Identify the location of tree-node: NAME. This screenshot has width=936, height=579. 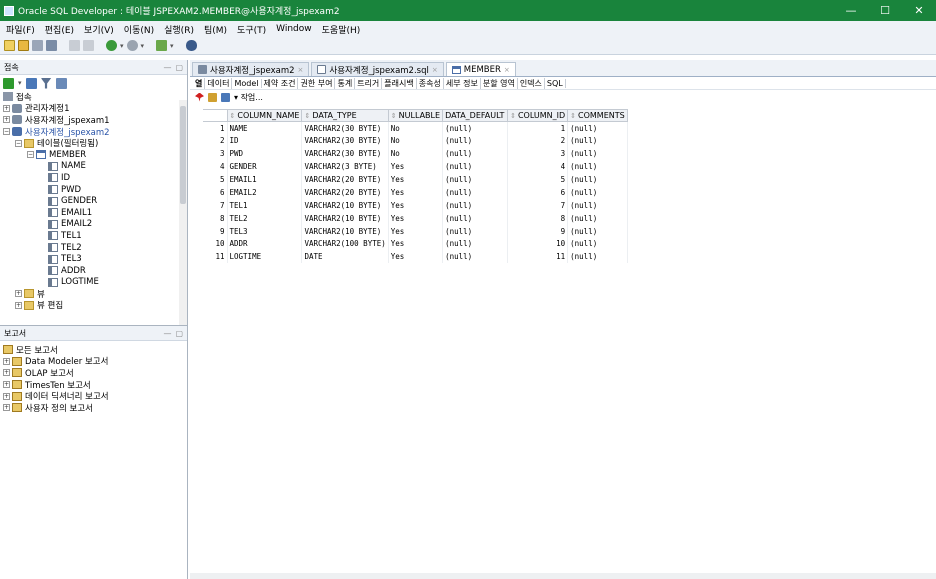
(95, 167).